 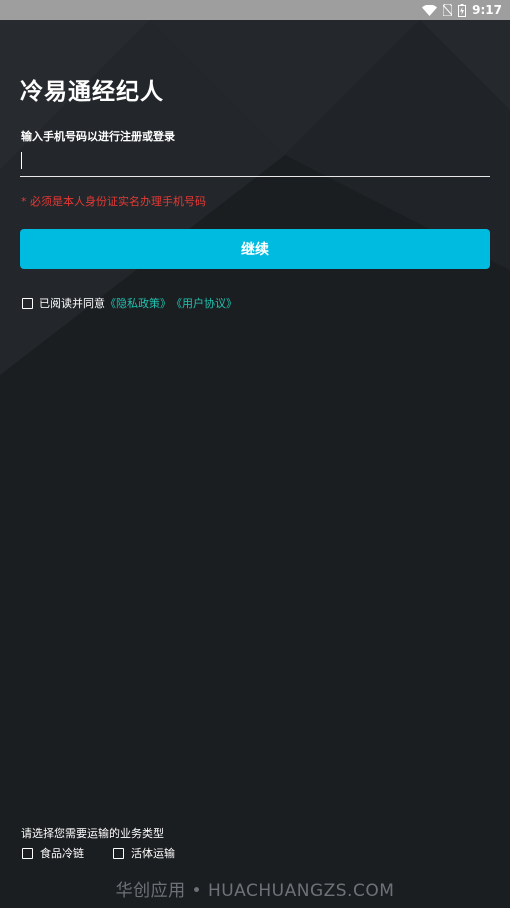 I want to click on no-sim-icon, so click(x=448, y=10).